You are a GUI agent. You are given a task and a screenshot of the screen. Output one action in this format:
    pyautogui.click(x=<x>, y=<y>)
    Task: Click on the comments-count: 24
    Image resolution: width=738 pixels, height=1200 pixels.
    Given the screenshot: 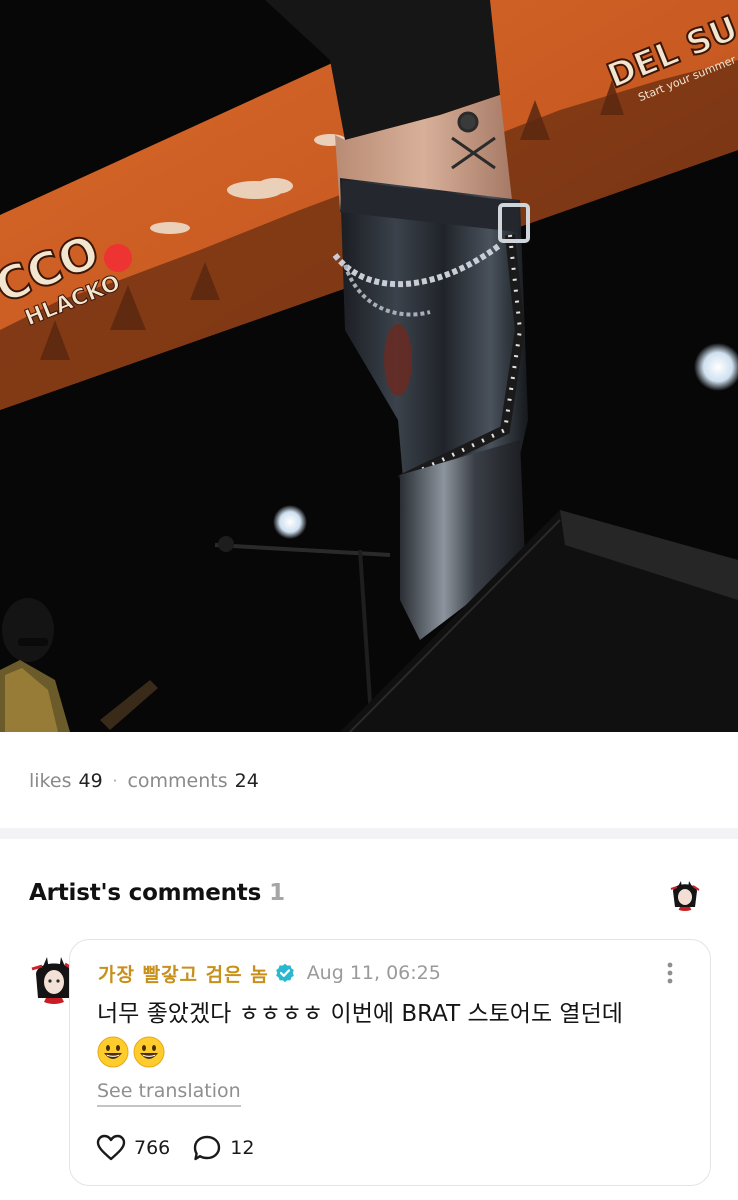 What is the action you would take?
    pyautogui.click(x=247, y=781)
    